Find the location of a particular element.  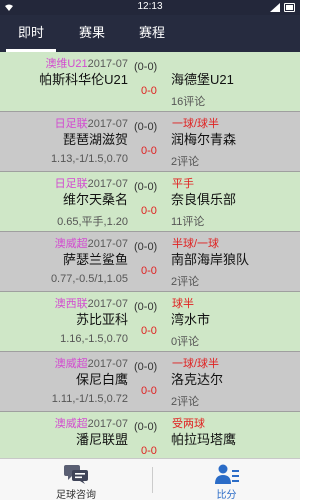

tab-schedule: 赛程 is located at coordinates (152, 33).